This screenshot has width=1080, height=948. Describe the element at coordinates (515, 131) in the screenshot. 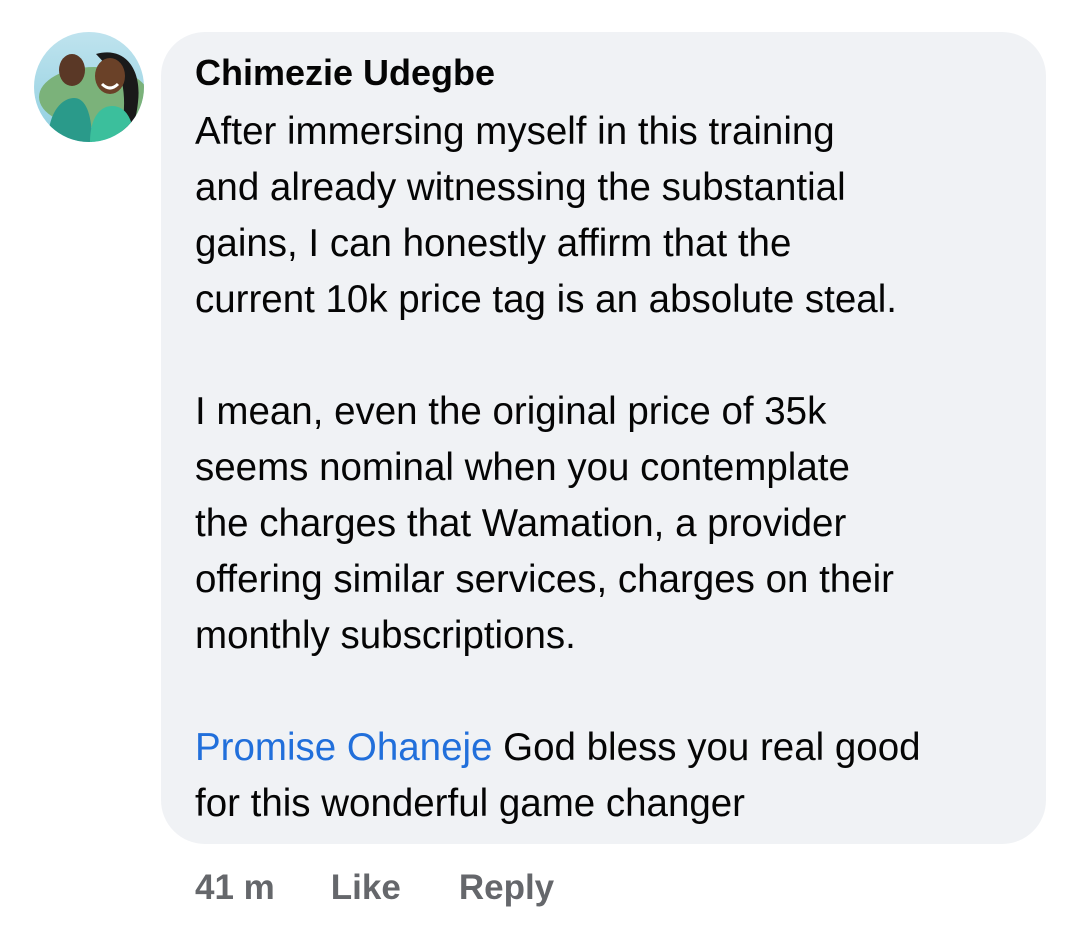

I see `comment-line: After immersing myself in this training` at that location.